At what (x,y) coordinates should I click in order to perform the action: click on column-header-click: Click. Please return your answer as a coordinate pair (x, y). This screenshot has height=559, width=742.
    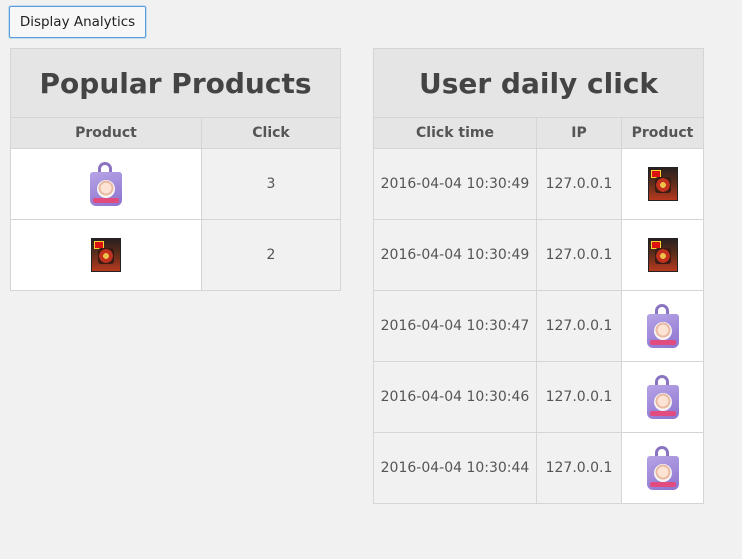
    Looking at the image, I should click on (271, 133).